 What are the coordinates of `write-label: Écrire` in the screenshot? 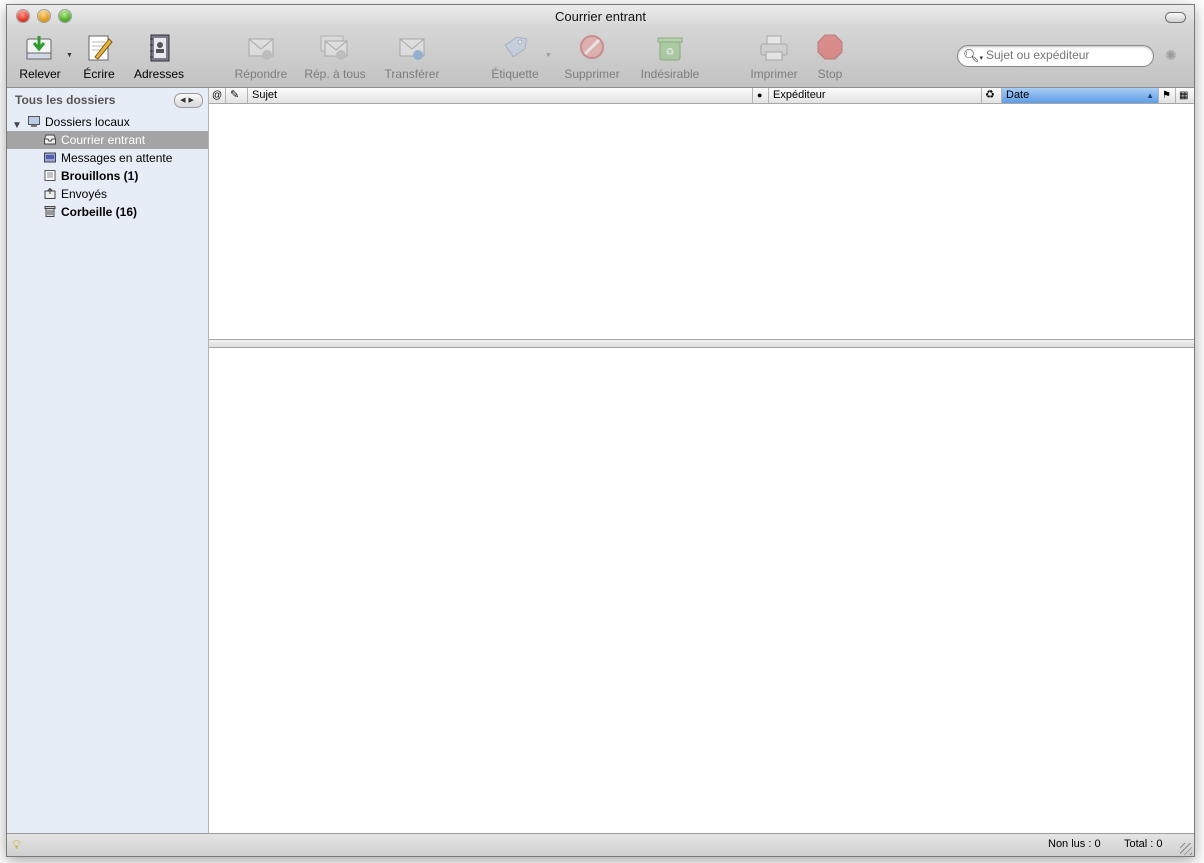 It's located at (99, 74).